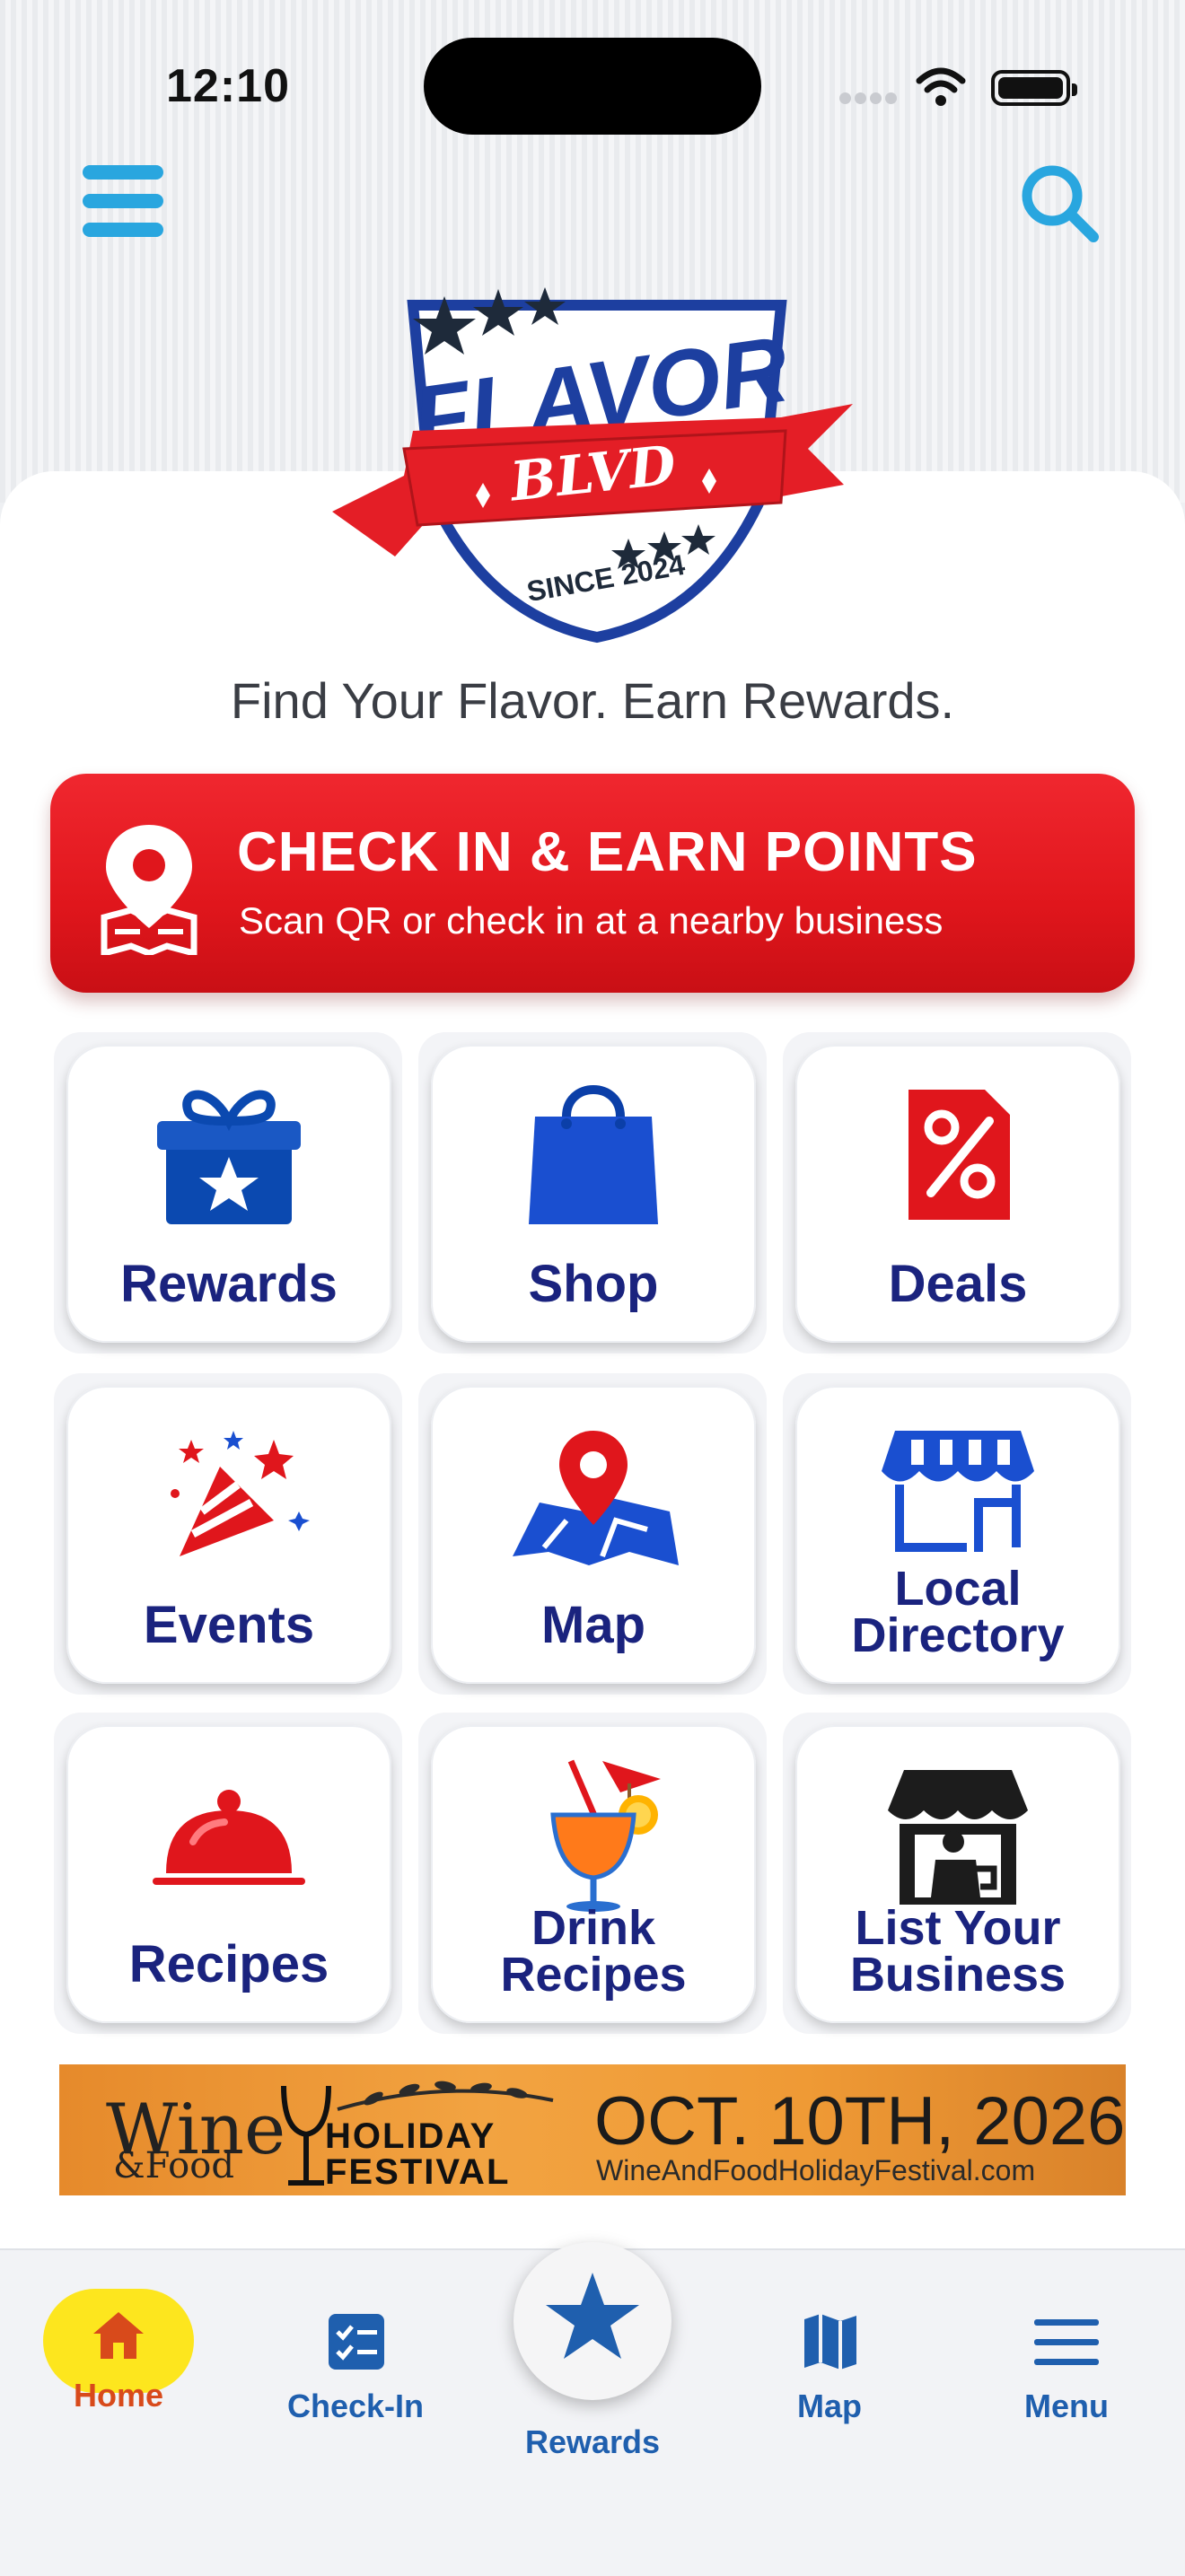  What do you see at coordinates (959, 1155) in the screenshot?
I see `percent-tag-icon` at bounding box center [959, 1155].